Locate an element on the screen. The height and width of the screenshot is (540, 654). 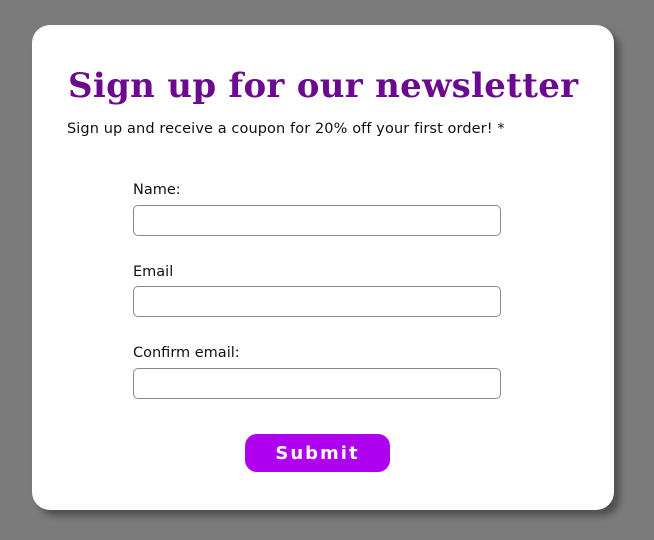
email-label: Email is located at coordinates (153, 272).